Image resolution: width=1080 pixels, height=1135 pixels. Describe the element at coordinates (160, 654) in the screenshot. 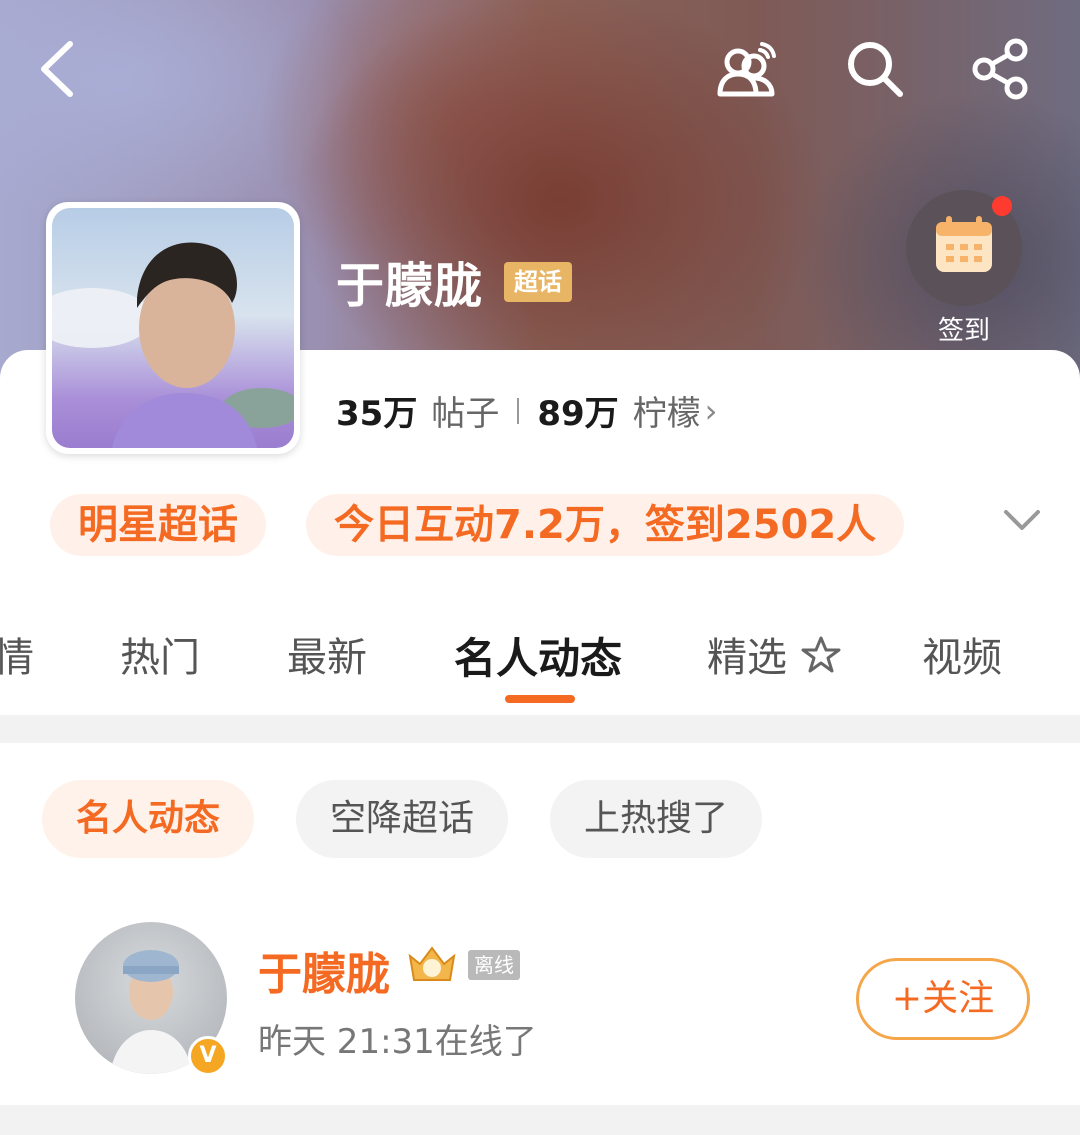

I see `tab-hot: 热门` at that location.